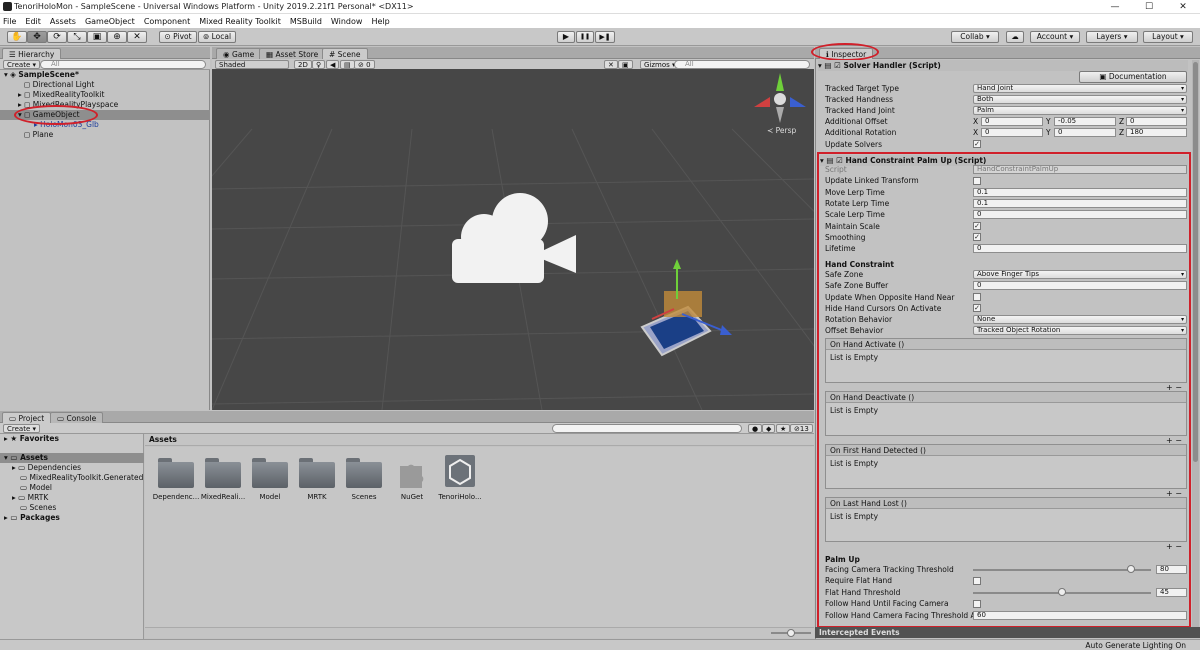 This screenshot has width=1200, height=650. What do you see at coordinates (791, 633) in the screenshot?
I see `asset-size-slider-knob` at bounding box center [791, 633].